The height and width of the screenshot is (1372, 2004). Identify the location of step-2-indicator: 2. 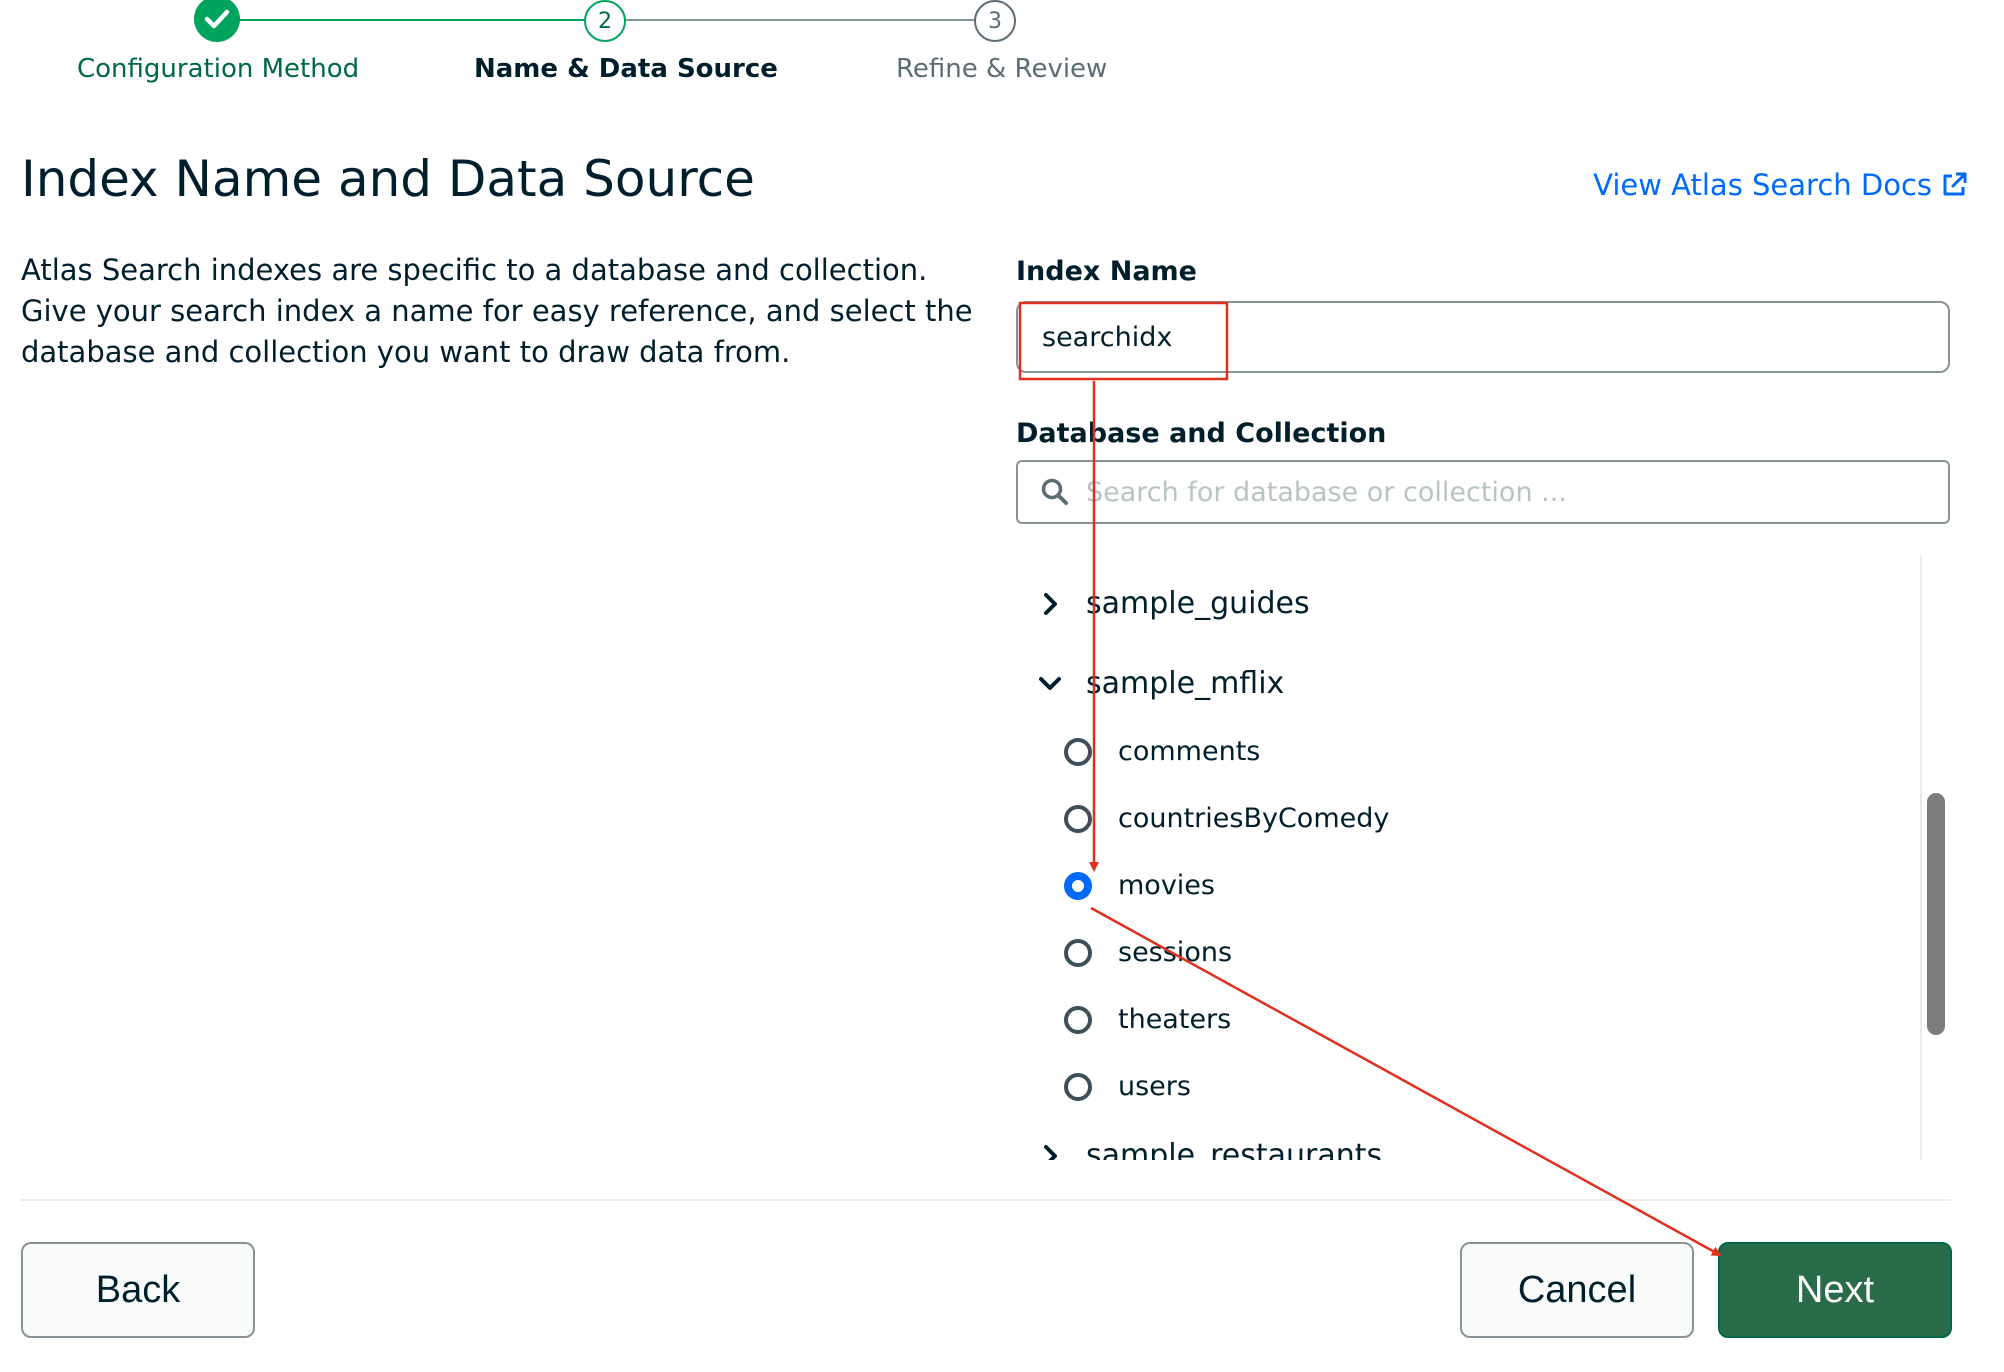
(605, 21).